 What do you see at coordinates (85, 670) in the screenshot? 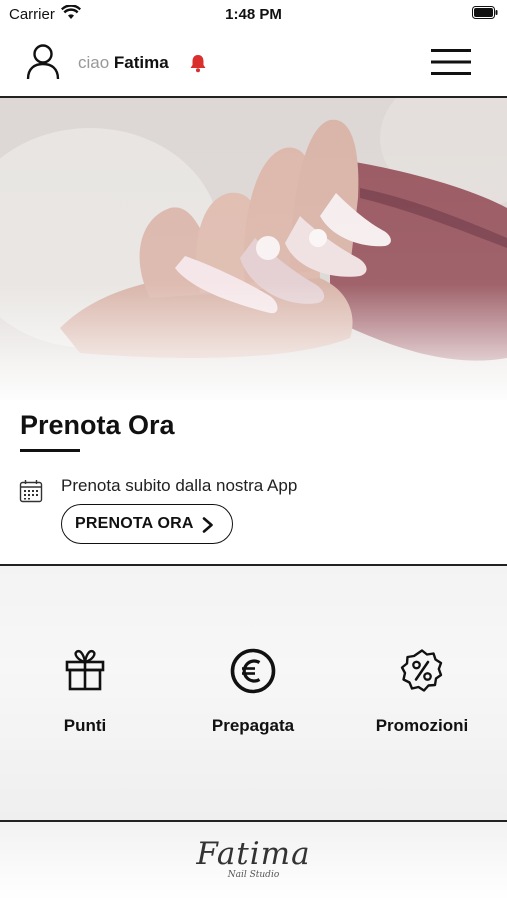
I see `gift-icon` at bounding box center [85, 670].